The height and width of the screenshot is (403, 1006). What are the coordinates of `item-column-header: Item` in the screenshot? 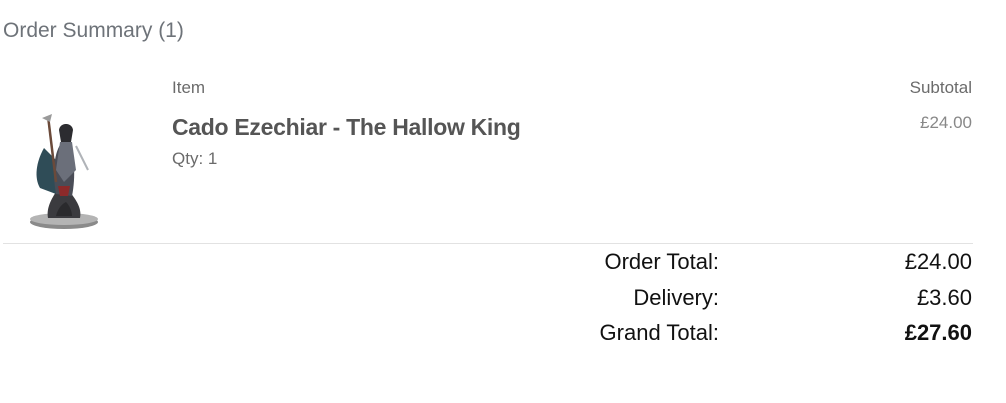 It's located at (189, 87).